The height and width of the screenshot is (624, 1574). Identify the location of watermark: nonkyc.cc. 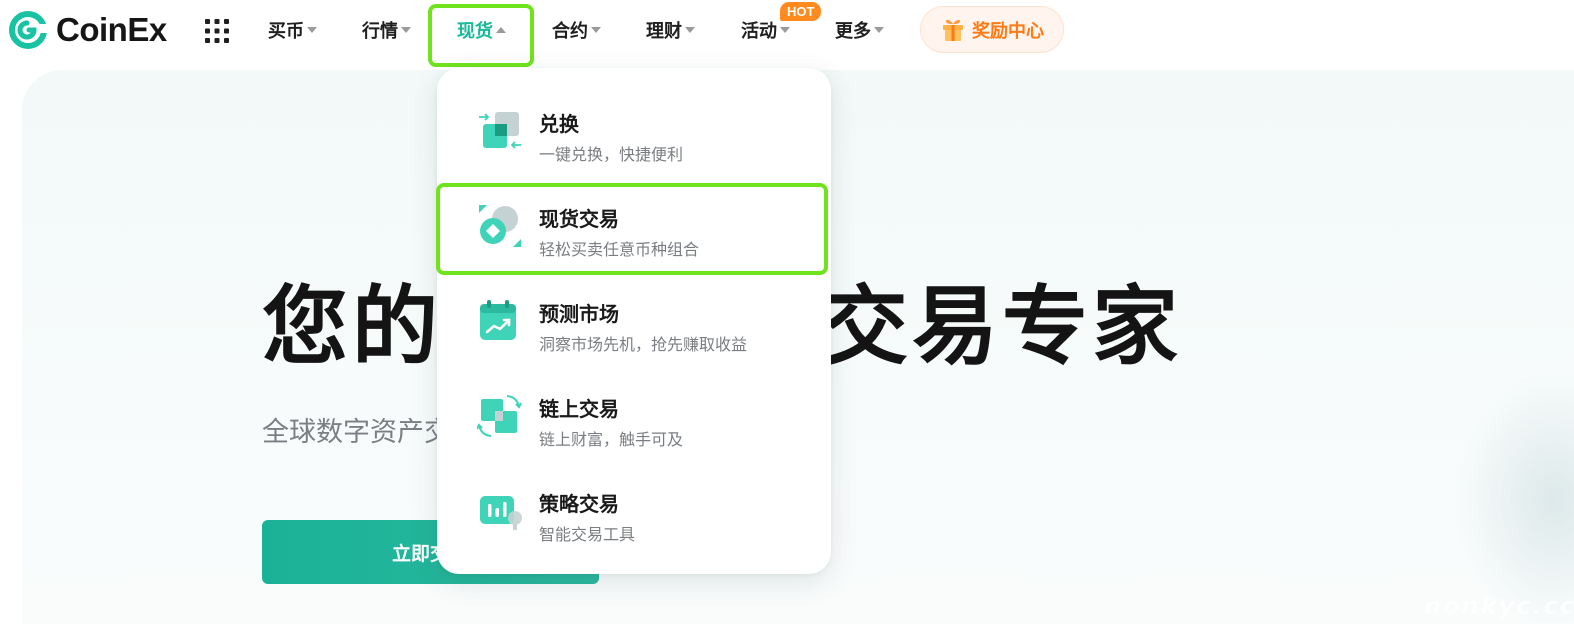
(1499, 606).